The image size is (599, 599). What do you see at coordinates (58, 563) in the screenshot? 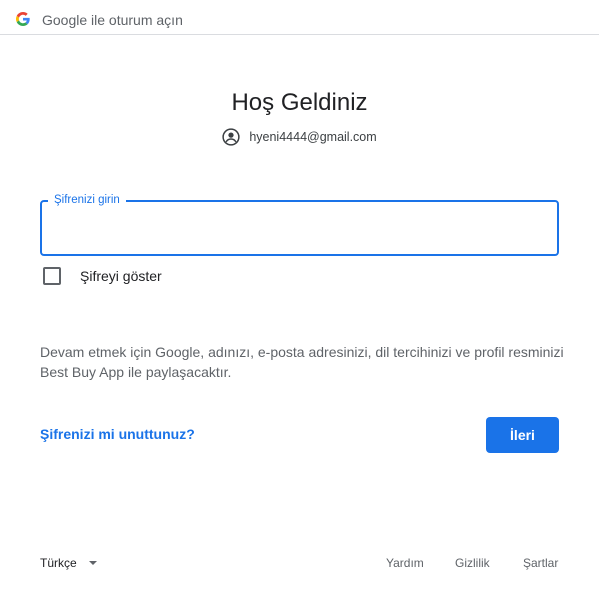
I see `language-label: Türkçe` at bounding box center [58, 563].